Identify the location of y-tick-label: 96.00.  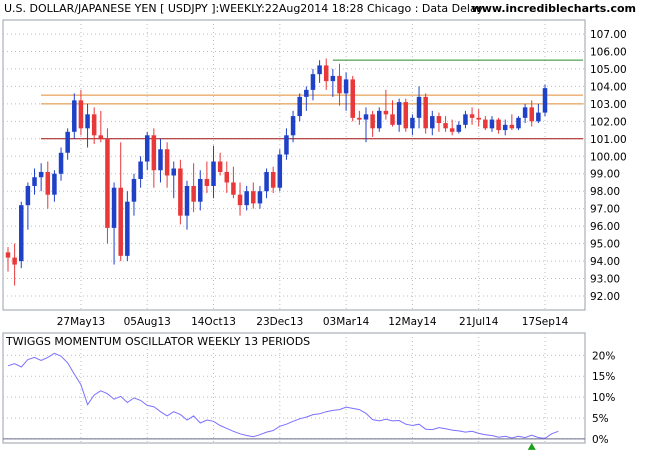
(605, 227).